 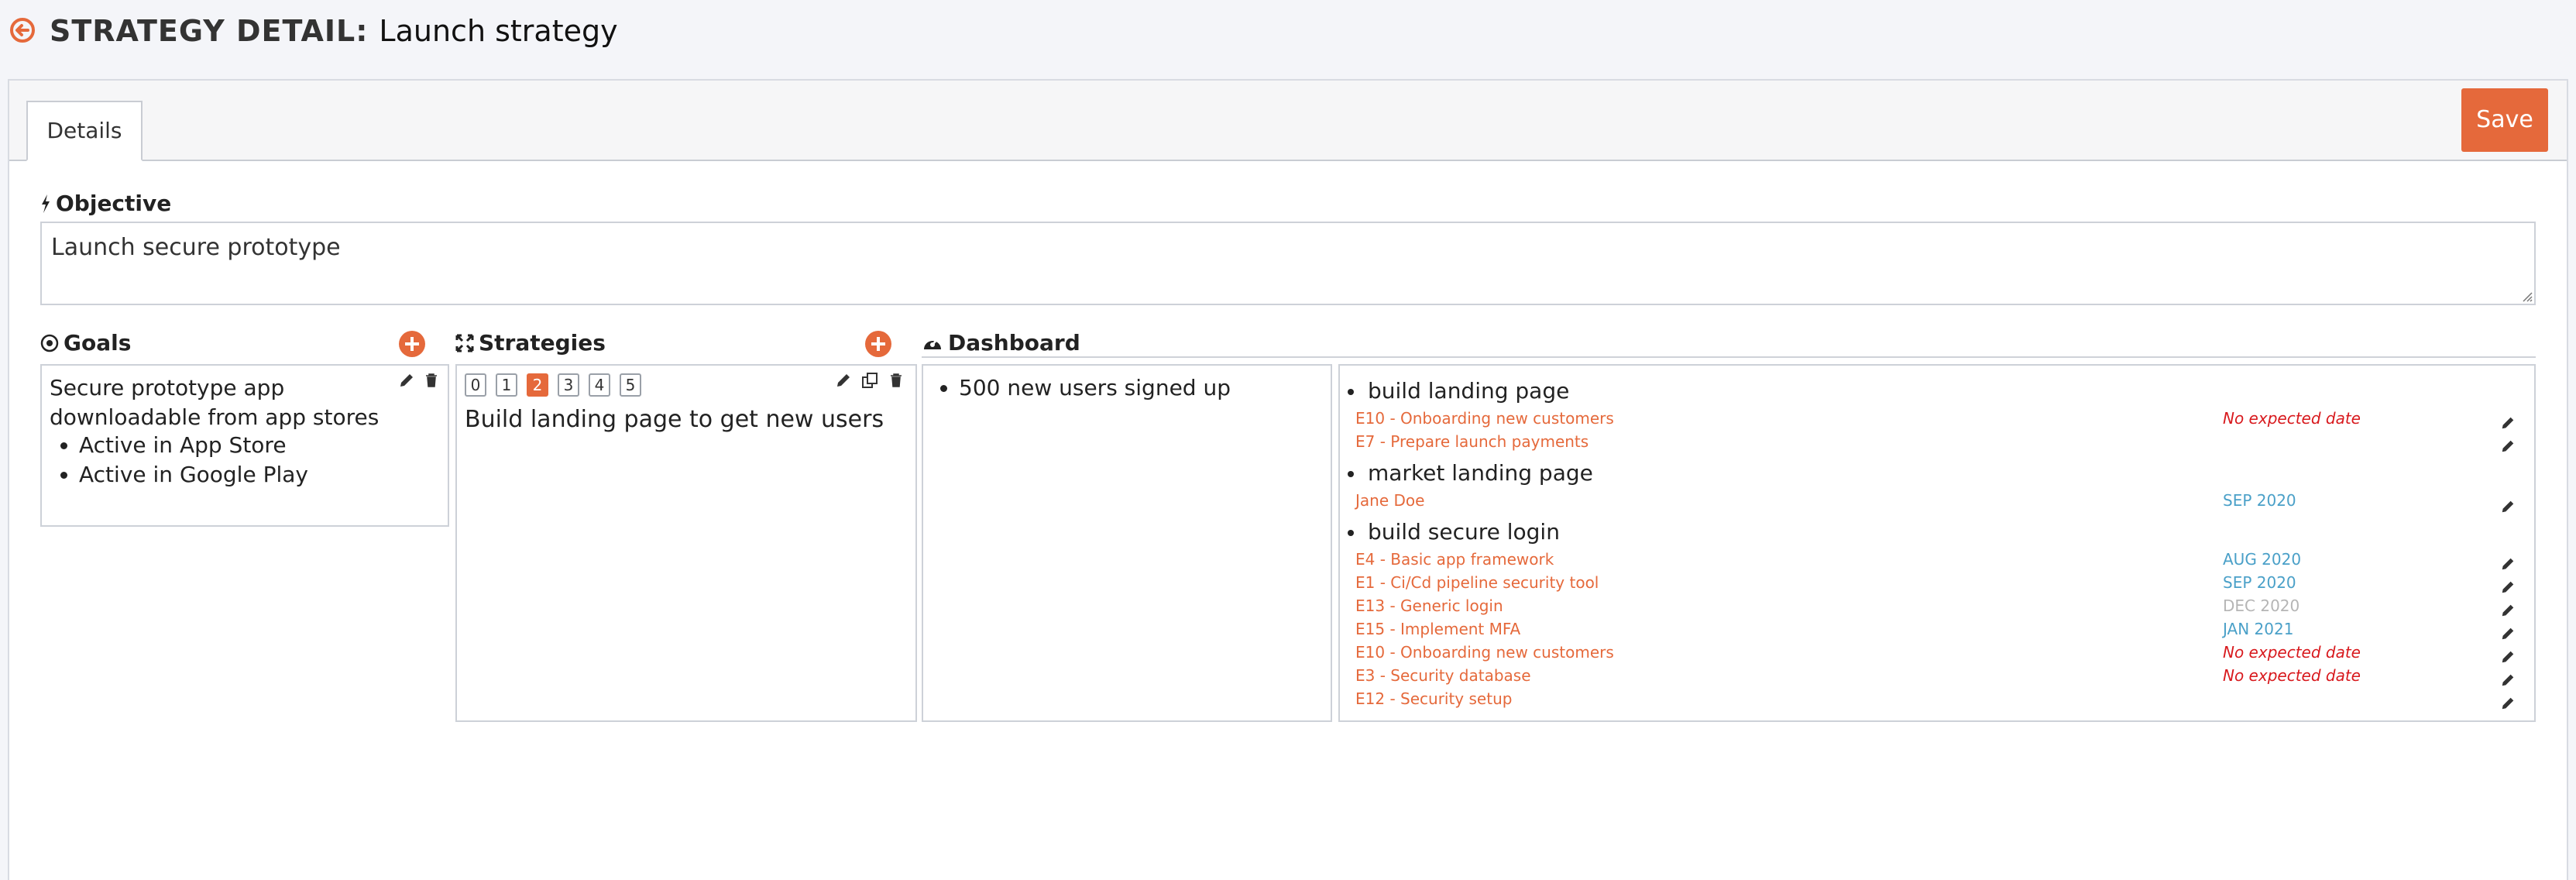 What do you see at coordinates (475, 385) in the screenshot?
I see `page-button: 0` at bounding box center [475, 385].